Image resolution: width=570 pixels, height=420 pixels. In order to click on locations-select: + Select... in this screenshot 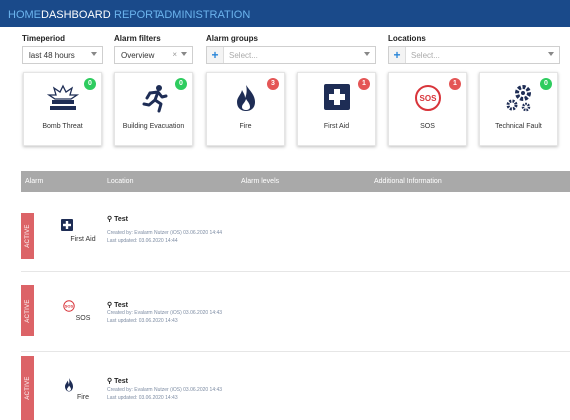, I will do `click(474, 55)`.